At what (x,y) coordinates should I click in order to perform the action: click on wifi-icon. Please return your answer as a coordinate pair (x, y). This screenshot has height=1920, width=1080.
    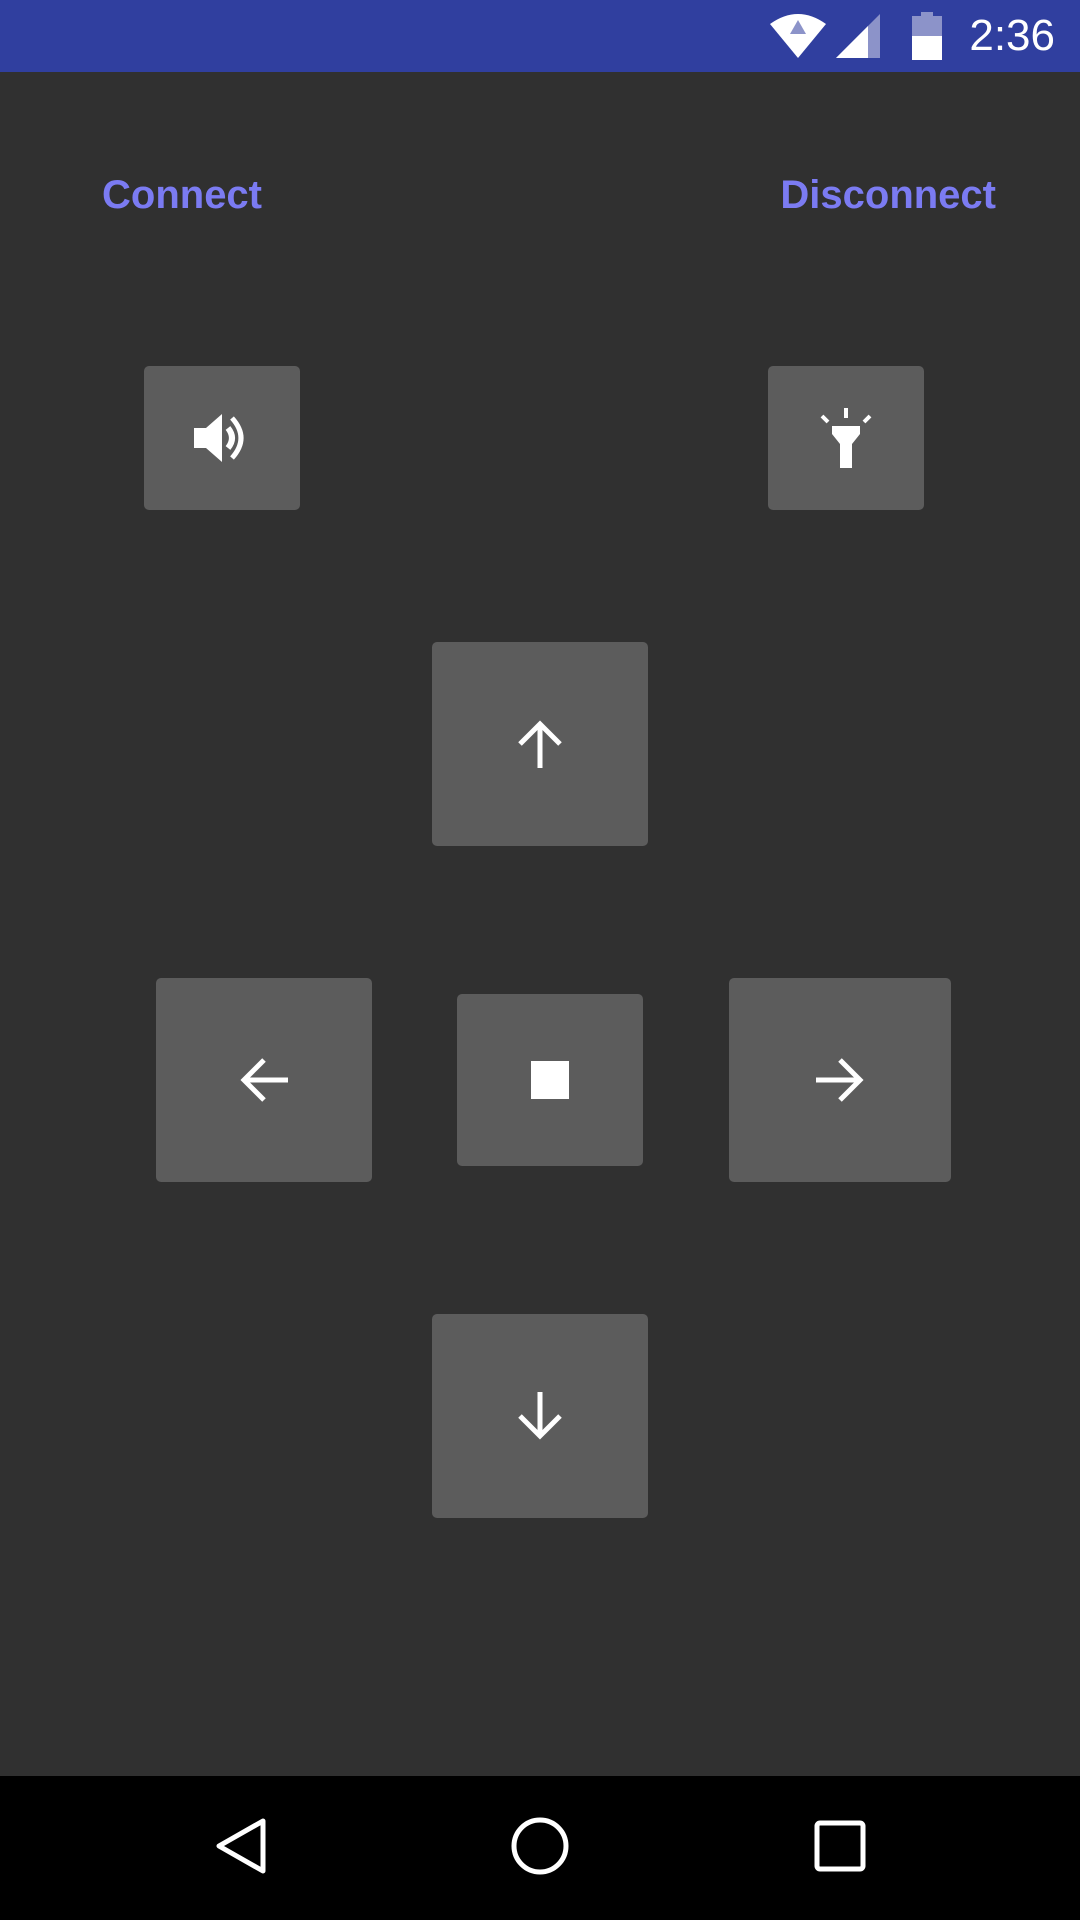
    Looking at the image, I should click on (798, 36).